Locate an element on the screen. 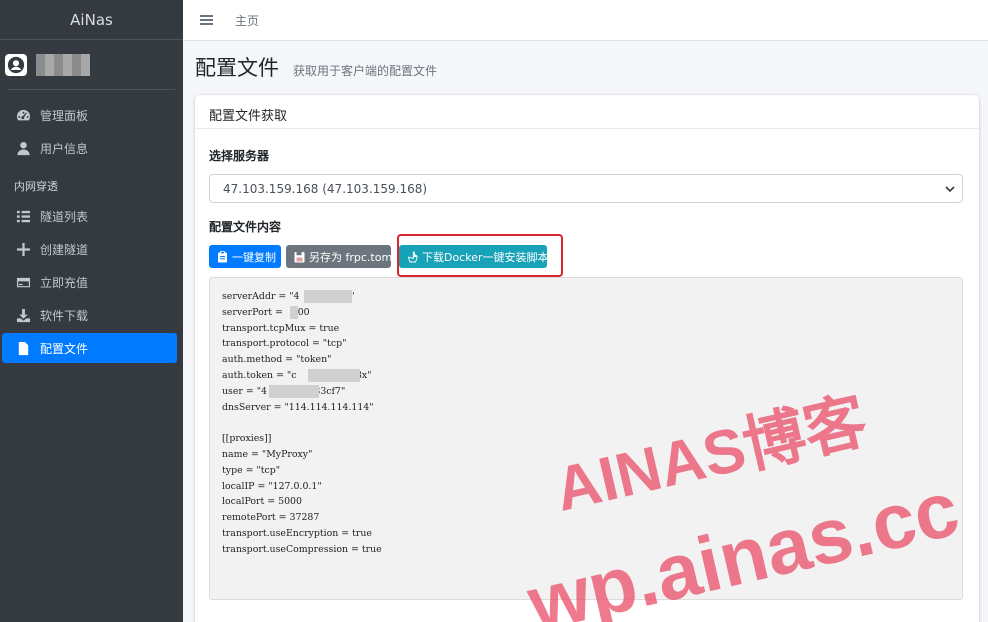  copy-button: 一键复制 is located at coordinates (245, 256).